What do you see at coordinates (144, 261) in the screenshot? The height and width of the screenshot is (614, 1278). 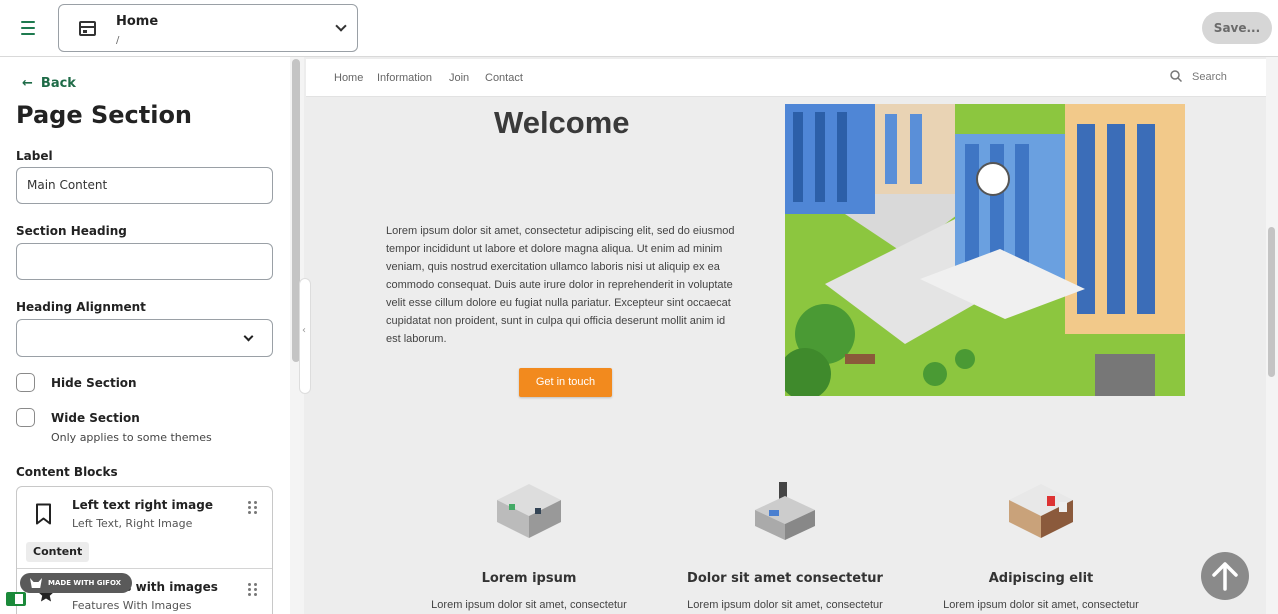 I see `section-heading-input` at bounding box center [144, 261].